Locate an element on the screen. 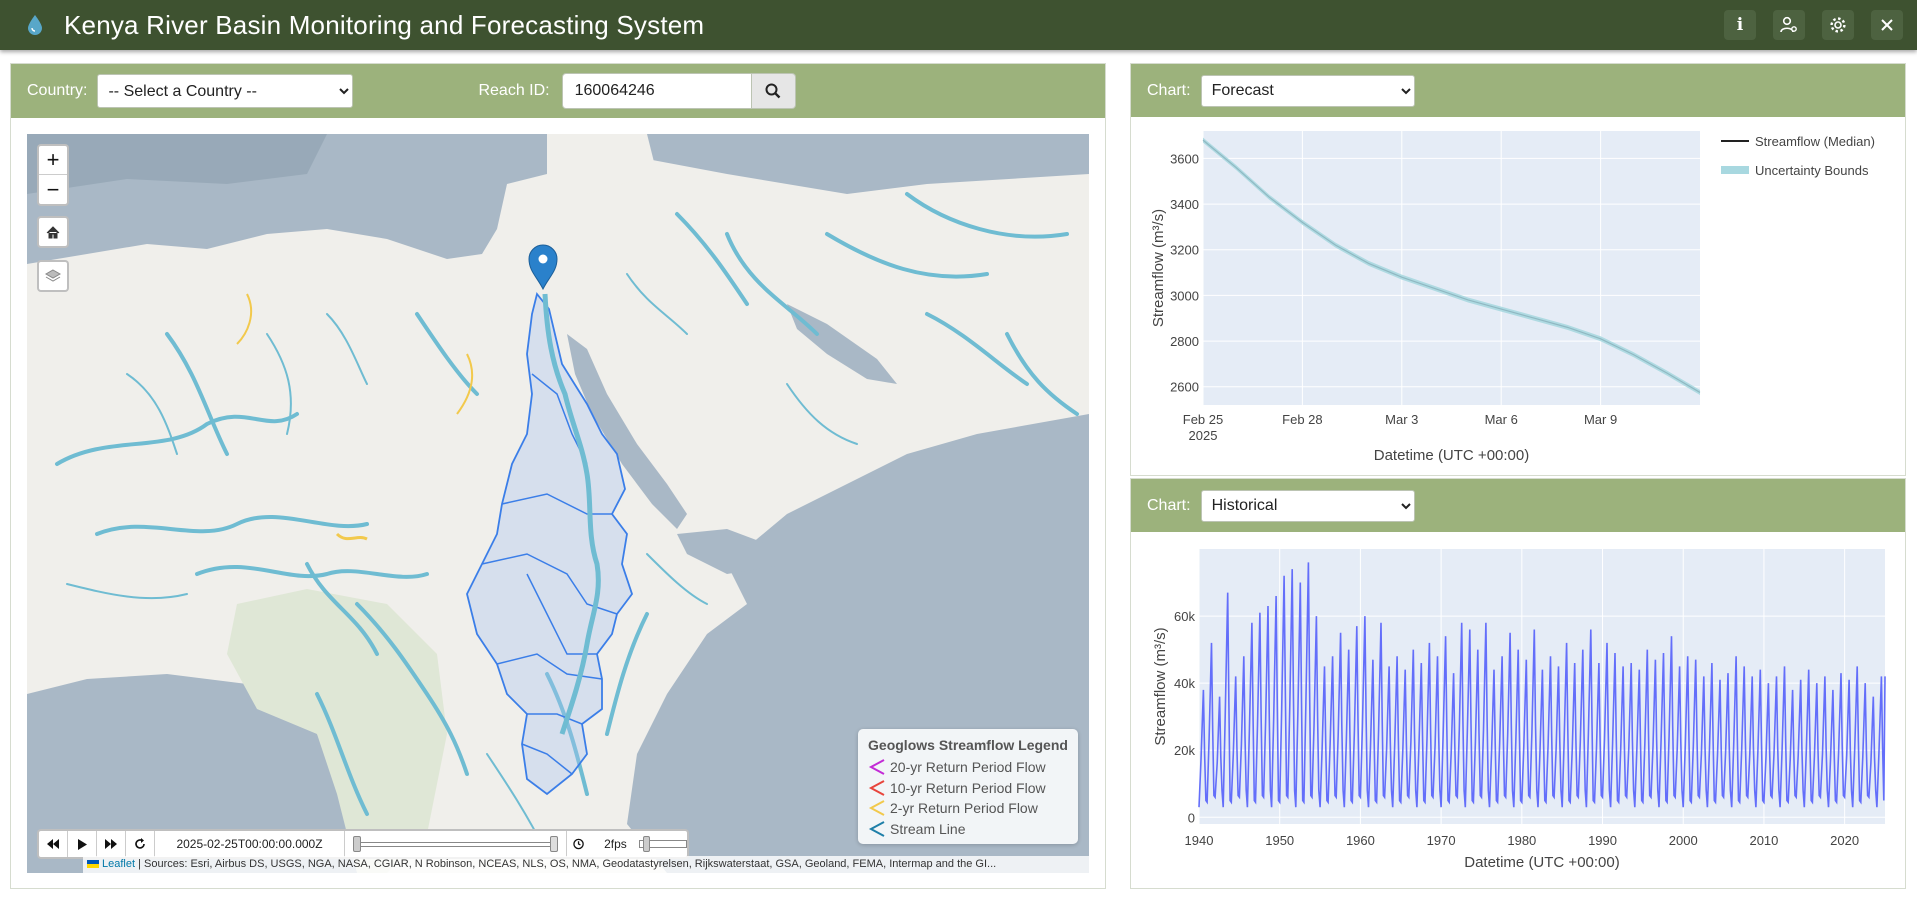 The height and width of the screenshot is (902, 1917). historical-chart-select: Historical is located at coordinates (1307, 505).